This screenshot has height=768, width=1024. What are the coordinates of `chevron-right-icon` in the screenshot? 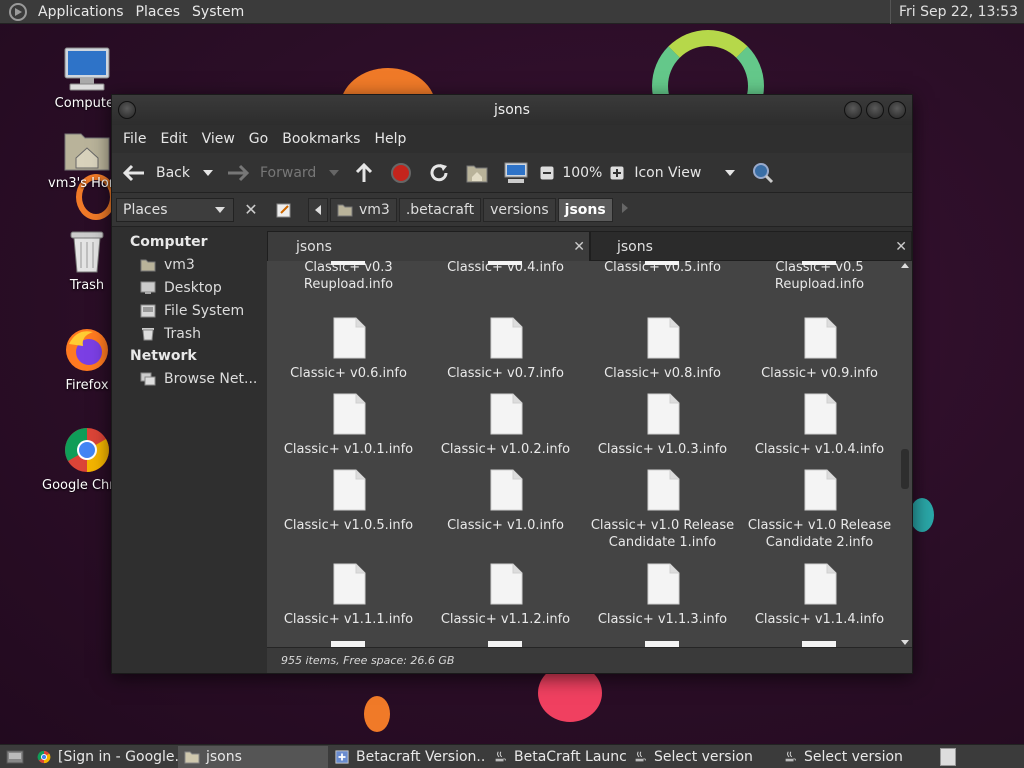 It's located at (624, 208).